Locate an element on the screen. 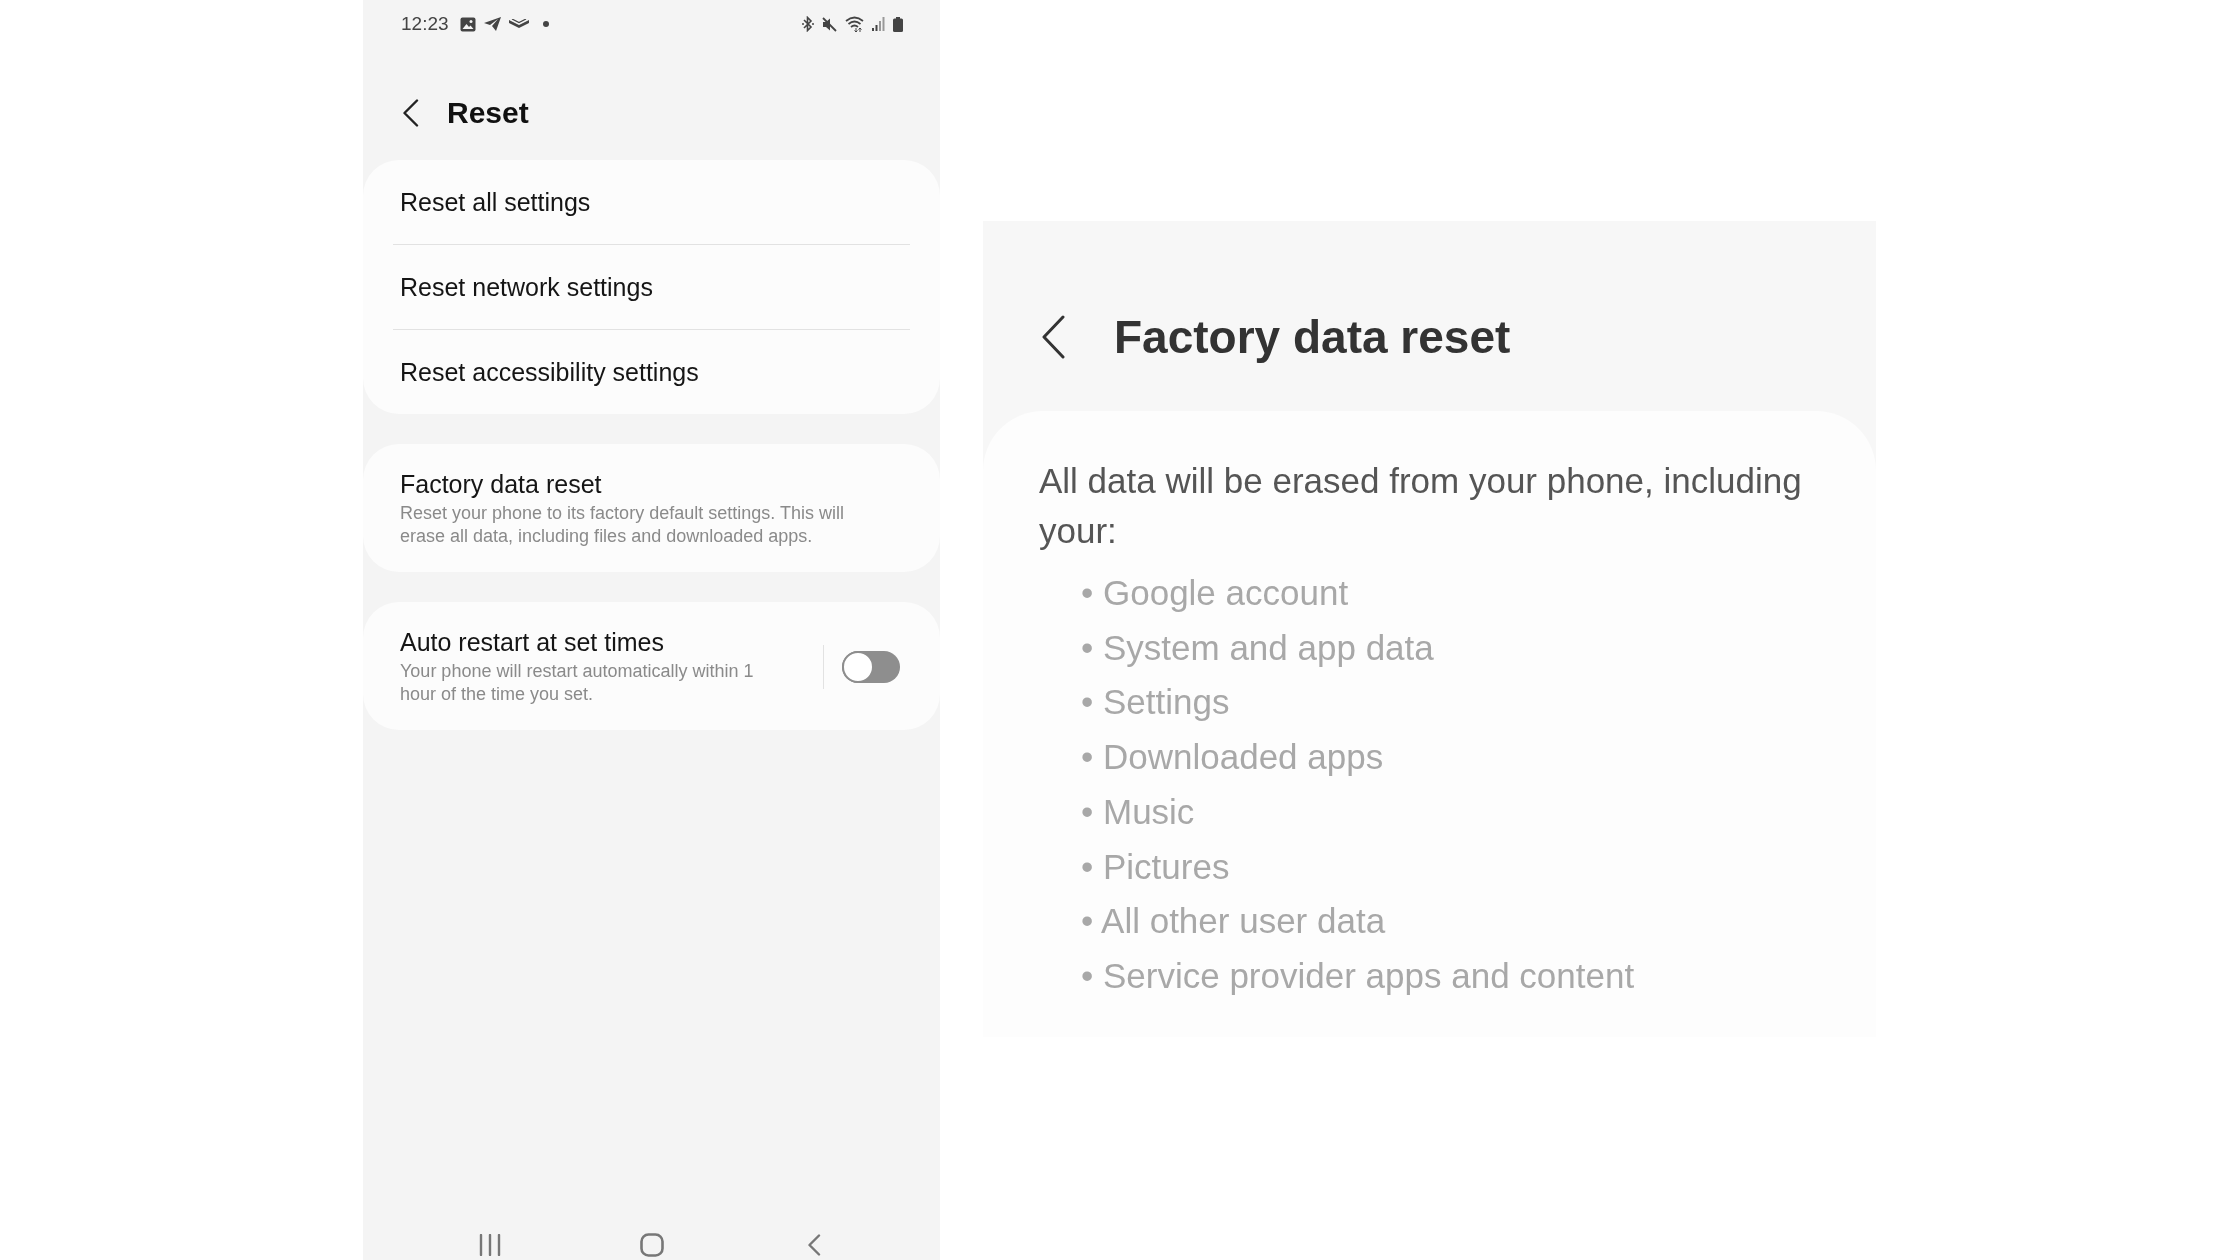 This screenshot has width=2240, height=1260. image-icon is located at coordinates (467, 24).